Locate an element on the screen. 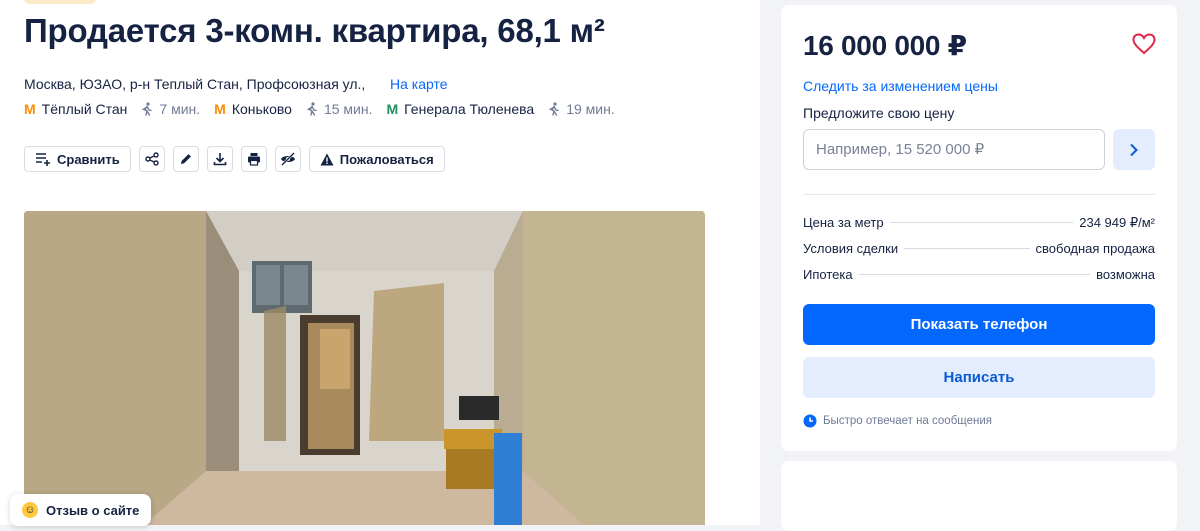 Image resolution: width=1200 pixels, height=531 pixels. walk-time-value: 15 мин. is located at coordinates (348, 109).